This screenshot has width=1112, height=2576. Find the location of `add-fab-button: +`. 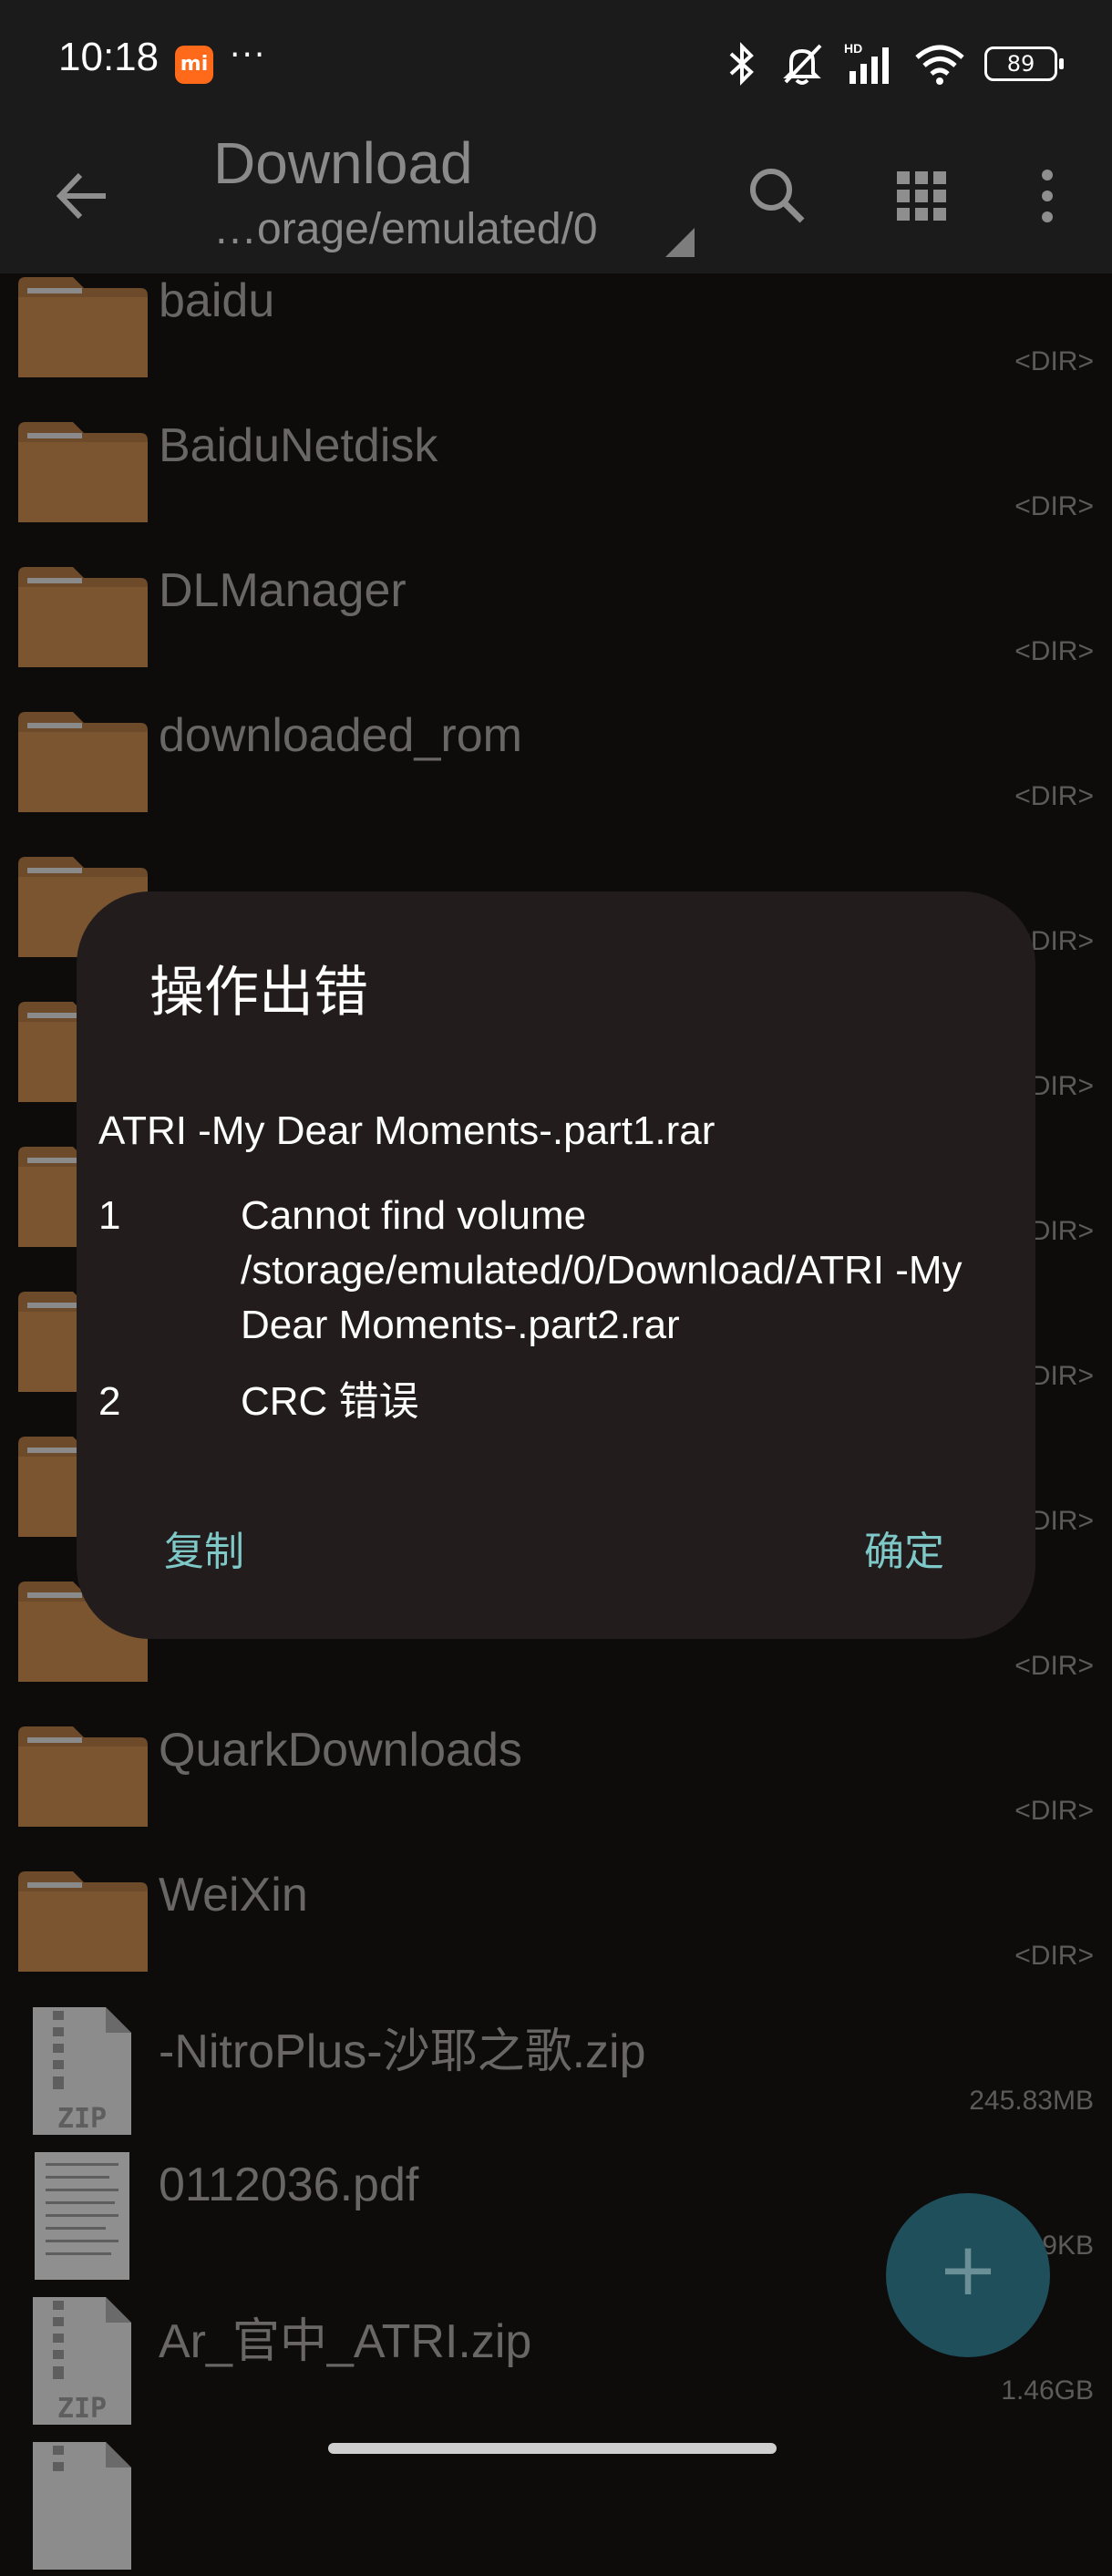

add-fab-button: + is located at coordinates (968, 2275).